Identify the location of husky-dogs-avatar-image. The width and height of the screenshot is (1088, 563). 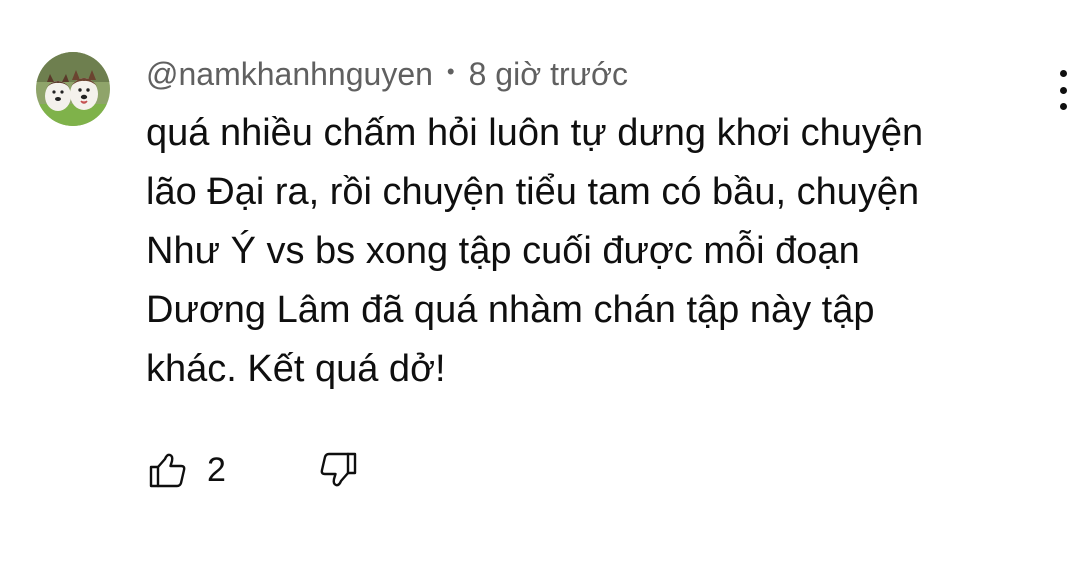
(73, 89).